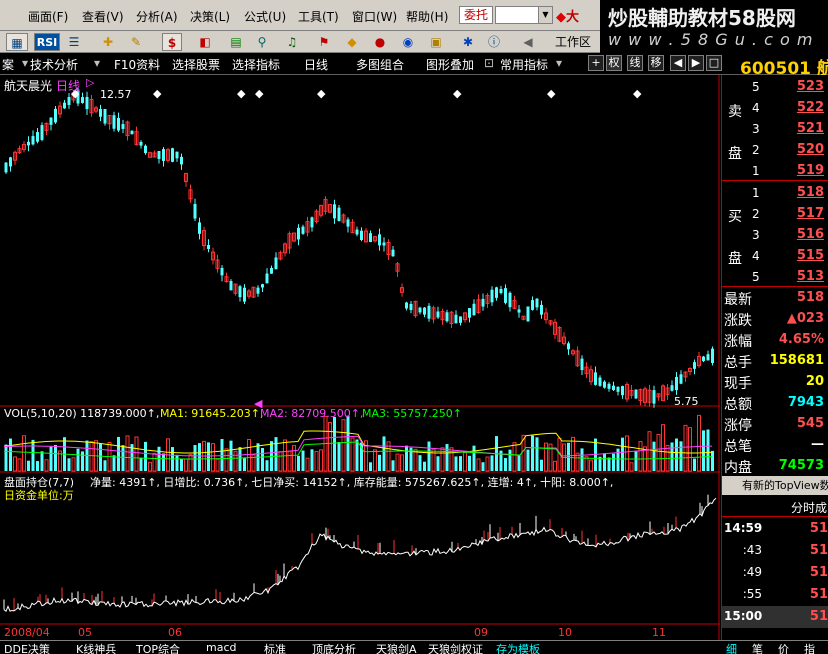 The width and height of the screenshot is (828, 654). I want to click on menu-tools: 工具(T), so click(318, 16).